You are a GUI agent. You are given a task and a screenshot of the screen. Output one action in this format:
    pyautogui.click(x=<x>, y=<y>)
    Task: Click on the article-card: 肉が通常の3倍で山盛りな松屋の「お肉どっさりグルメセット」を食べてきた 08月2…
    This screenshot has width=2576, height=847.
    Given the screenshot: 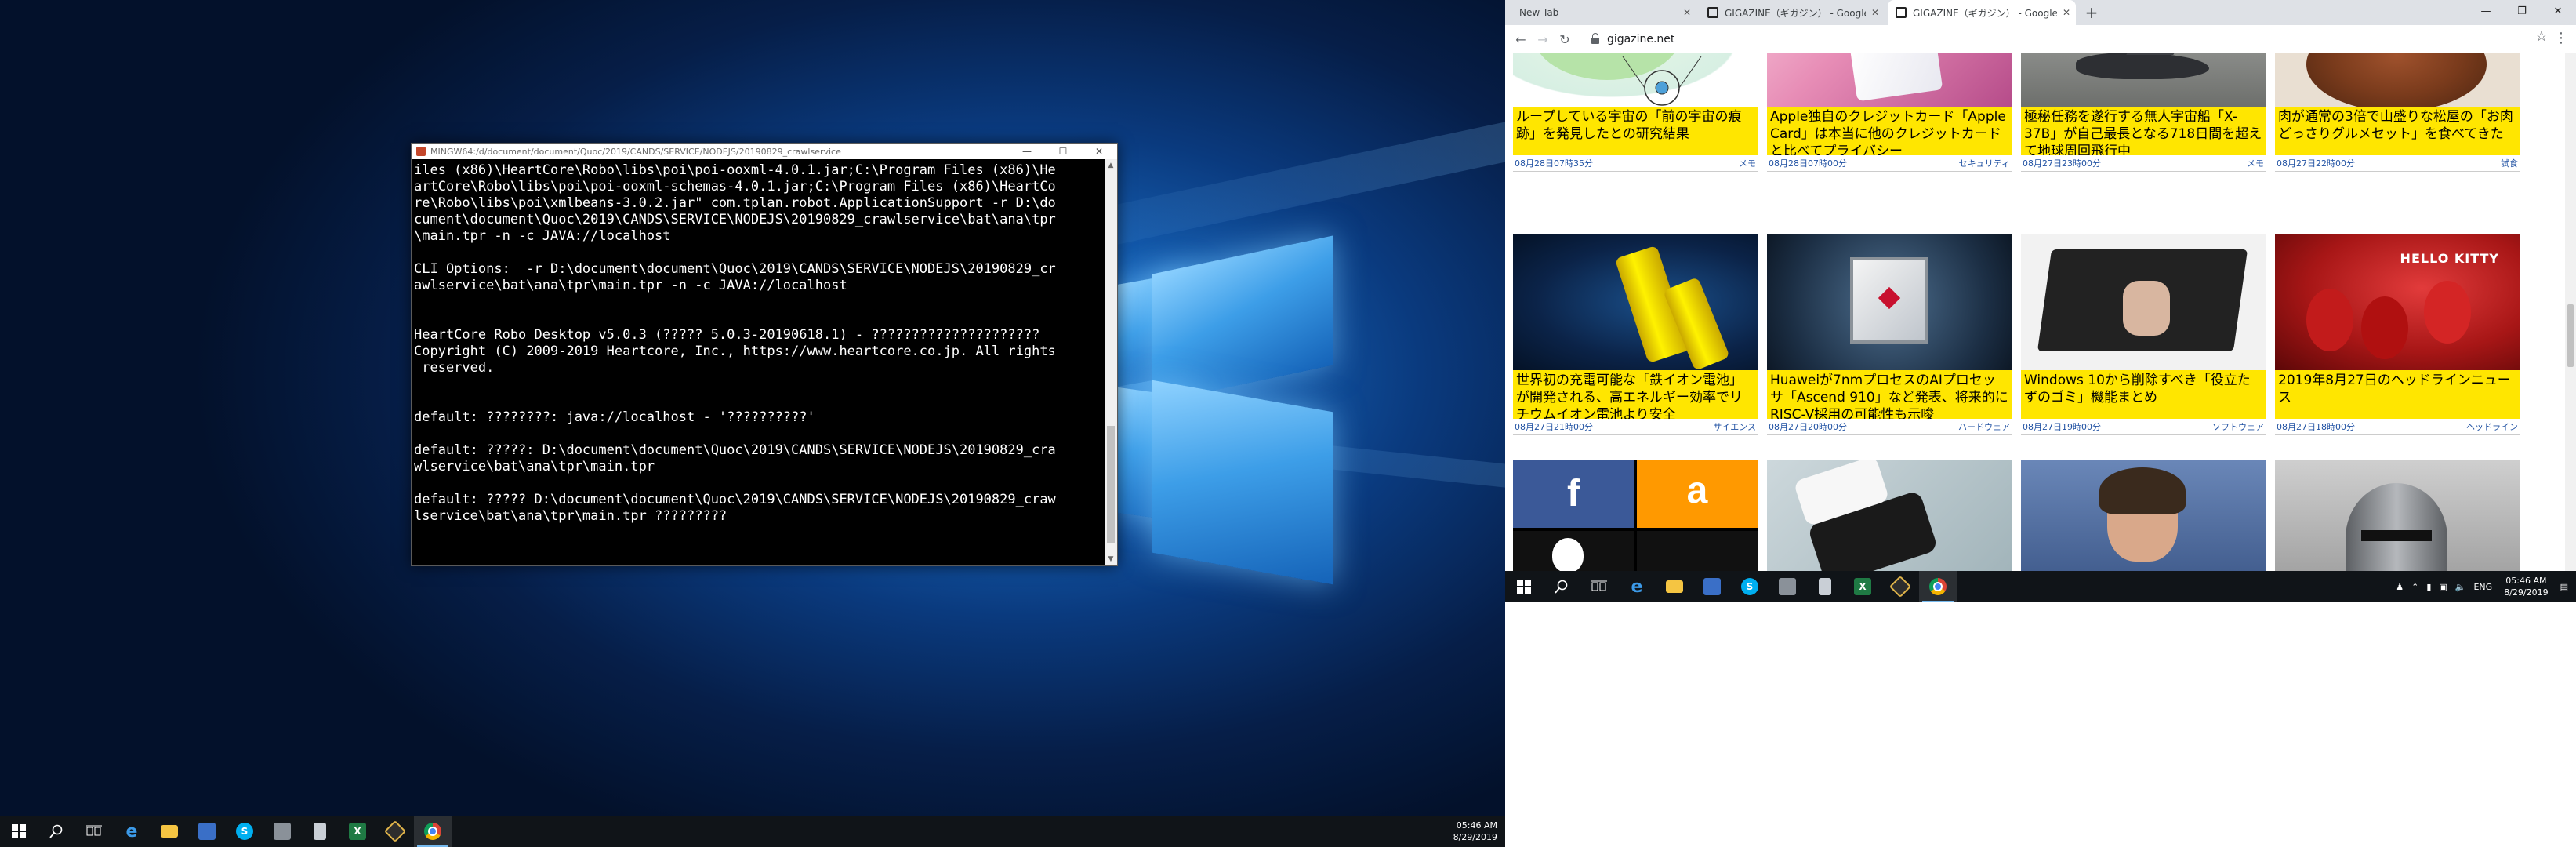 What is the action you would take?
    pyautogui.click(x=2397, y=112)
    